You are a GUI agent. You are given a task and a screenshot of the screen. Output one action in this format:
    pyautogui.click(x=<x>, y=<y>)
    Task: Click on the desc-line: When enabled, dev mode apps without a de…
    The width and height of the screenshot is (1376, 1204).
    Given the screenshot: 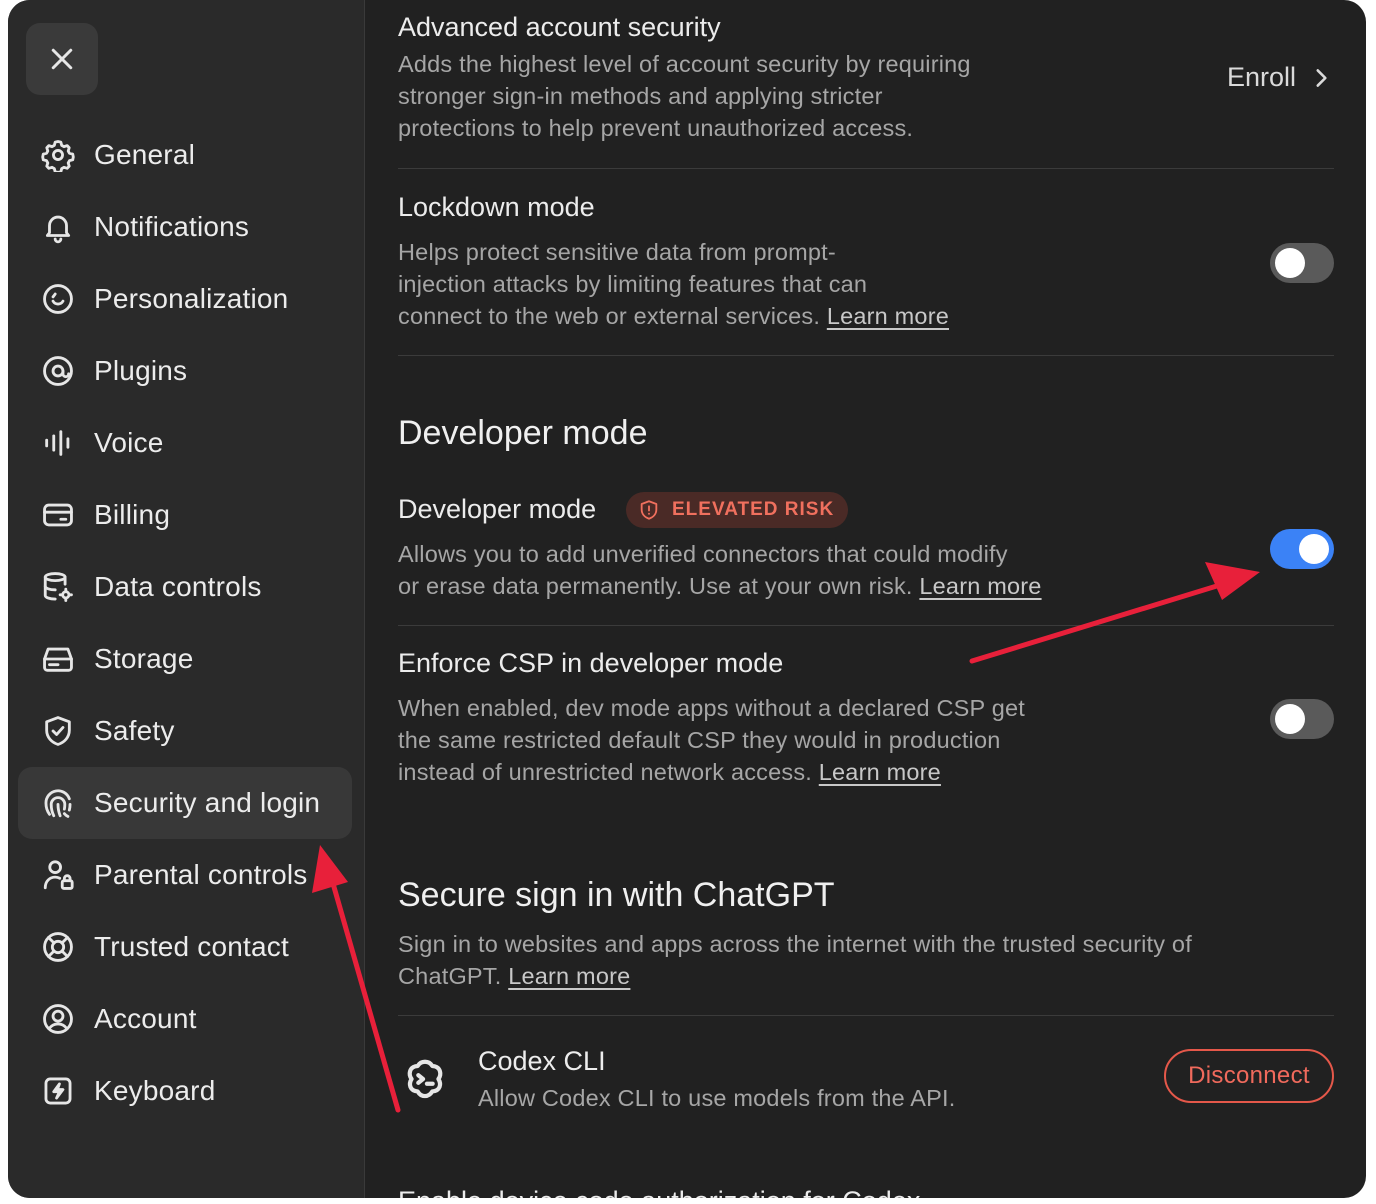 What is the action you would take?
    pyautogui.click(x=711, y=708)
    